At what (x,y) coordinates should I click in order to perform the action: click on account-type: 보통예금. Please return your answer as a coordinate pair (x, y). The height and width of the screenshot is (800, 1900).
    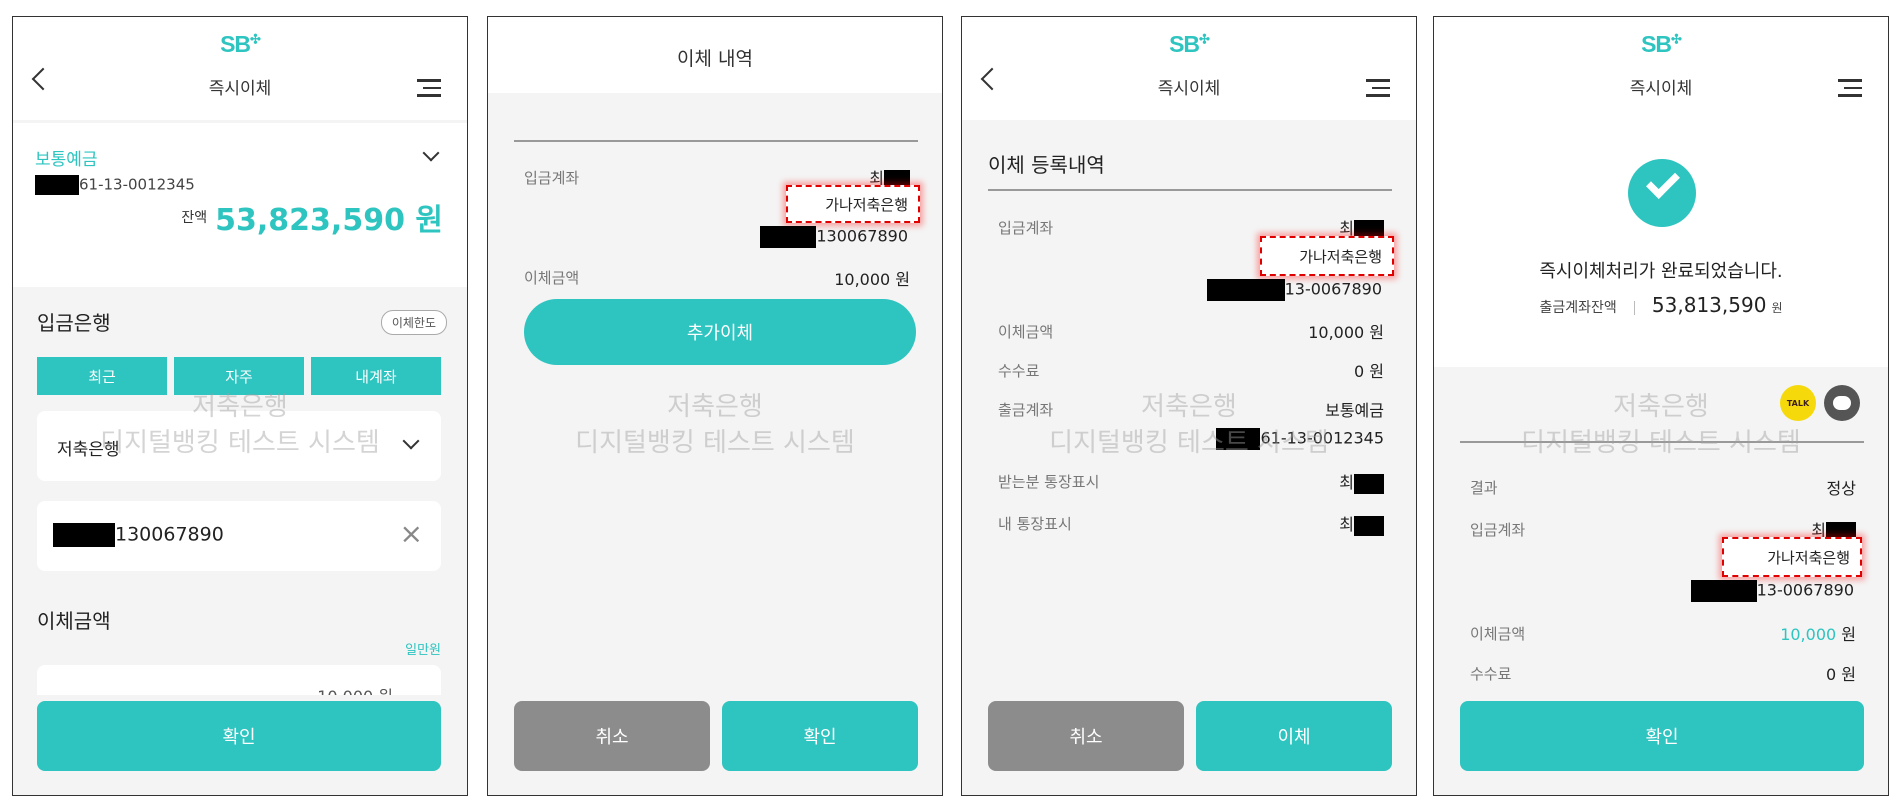
    Looking at the image, I should click on (66, 160).